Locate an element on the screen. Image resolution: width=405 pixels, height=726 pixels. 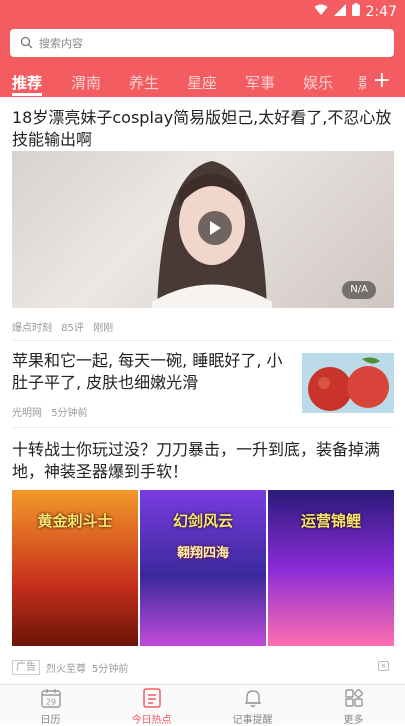
tab-weinan: 渭南 is located at coordinates (86, 82).